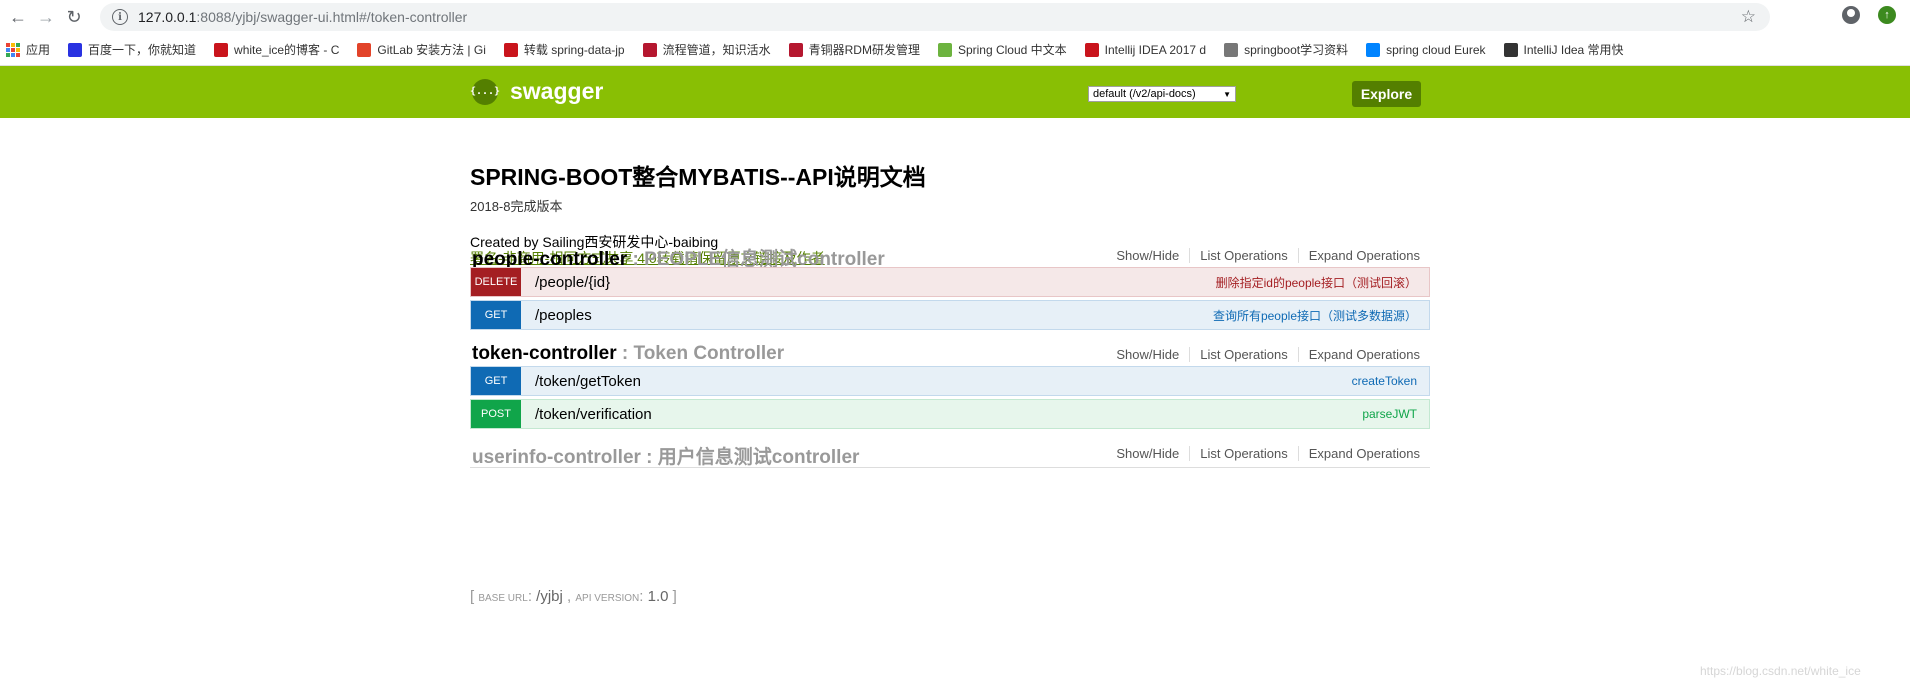 This screenshot has height=681, width=1910. I want to click on url-host: 127.0.0.1, so click(167, 17).